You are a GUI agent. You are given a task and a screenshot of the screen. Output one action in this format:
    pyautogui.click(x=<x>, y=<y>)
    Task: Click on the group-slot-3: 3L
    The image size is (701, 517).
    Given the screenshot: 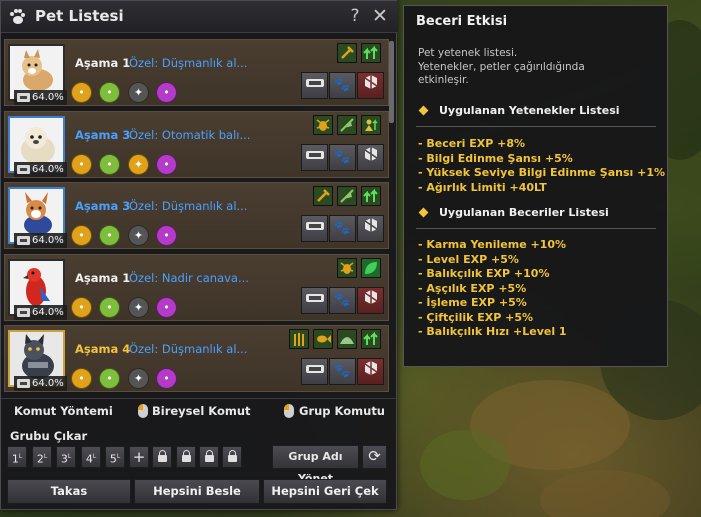 What is the action you would take?
    pyautogui.click(x=66, y=457)
    